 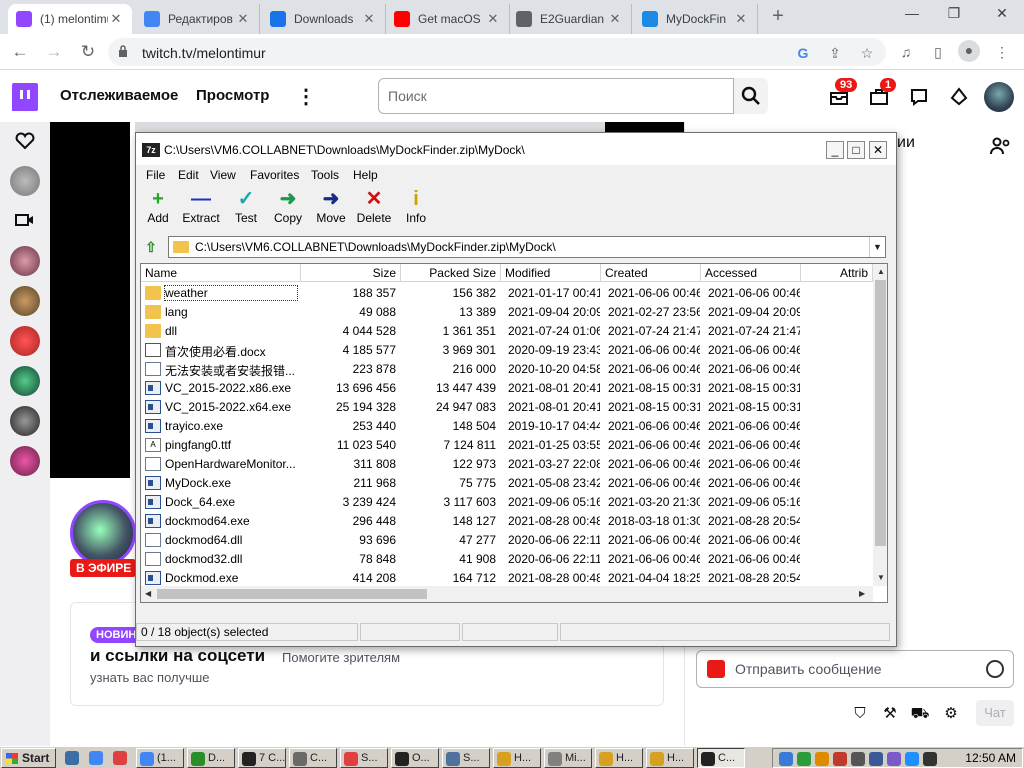 I want to click on copy-button: ➜ Copy, so click(x=288, y=206).